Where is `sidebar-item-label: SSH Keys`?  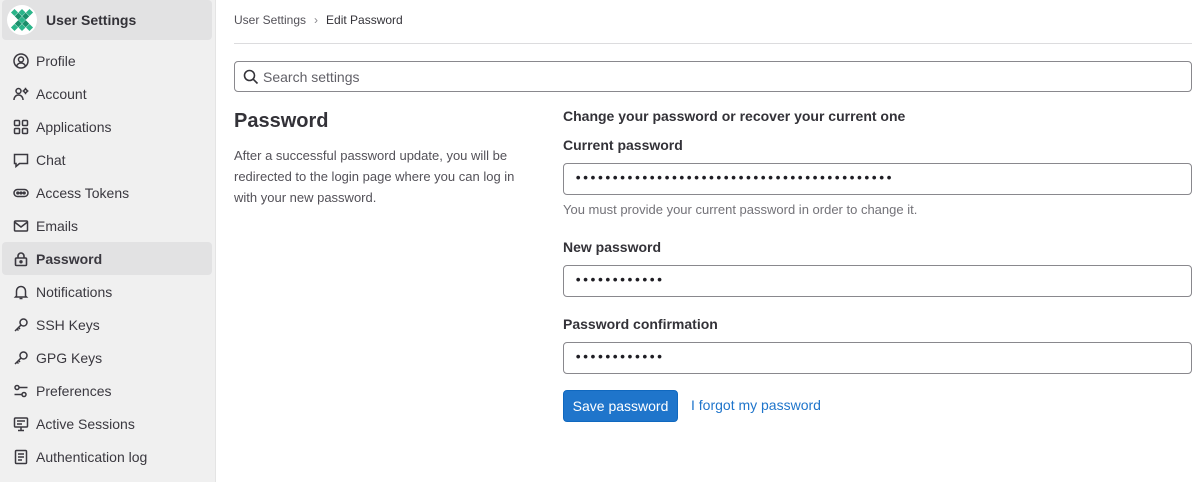
sidebar-item-label: SSH Keys is located at coordinates (68, 324).